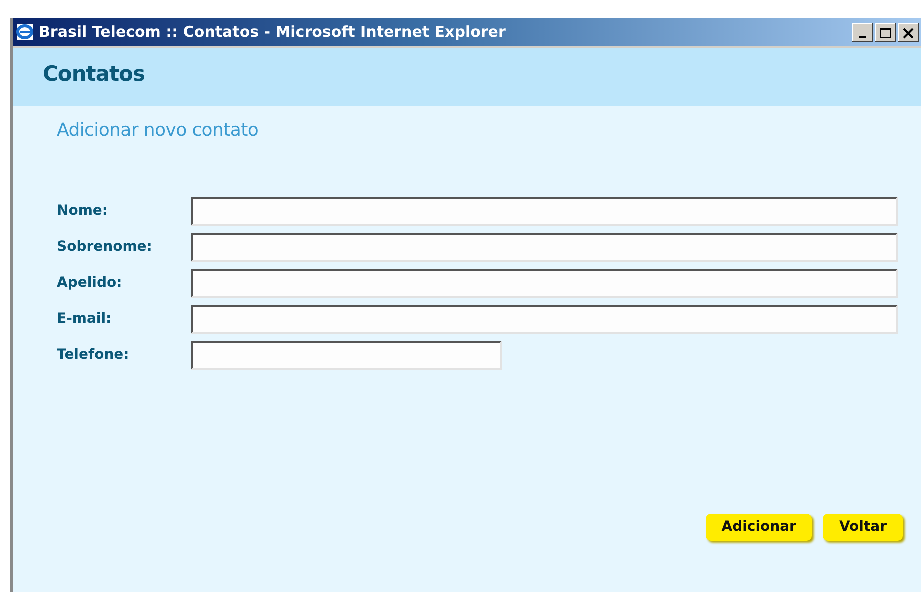 This screenshot has height=592, width=921. I want to click on field-label: Apelido:, so click(90, 284).